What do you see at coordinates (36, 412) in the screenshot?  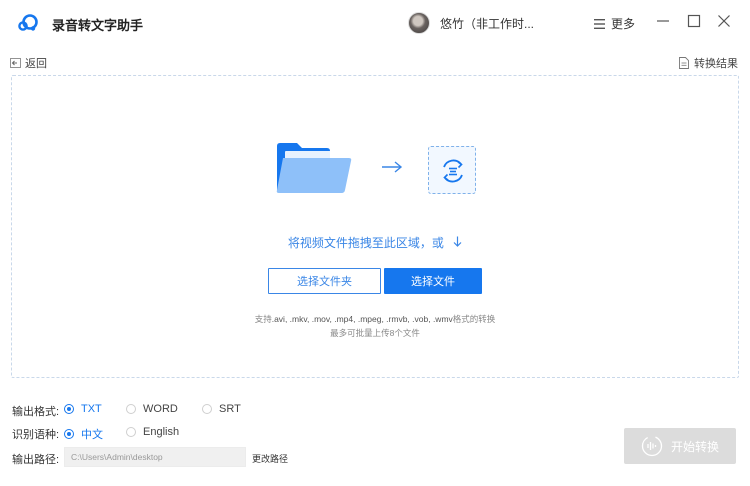 I see `output-format-label: 输出格式:` at bounding box center [36, 412].